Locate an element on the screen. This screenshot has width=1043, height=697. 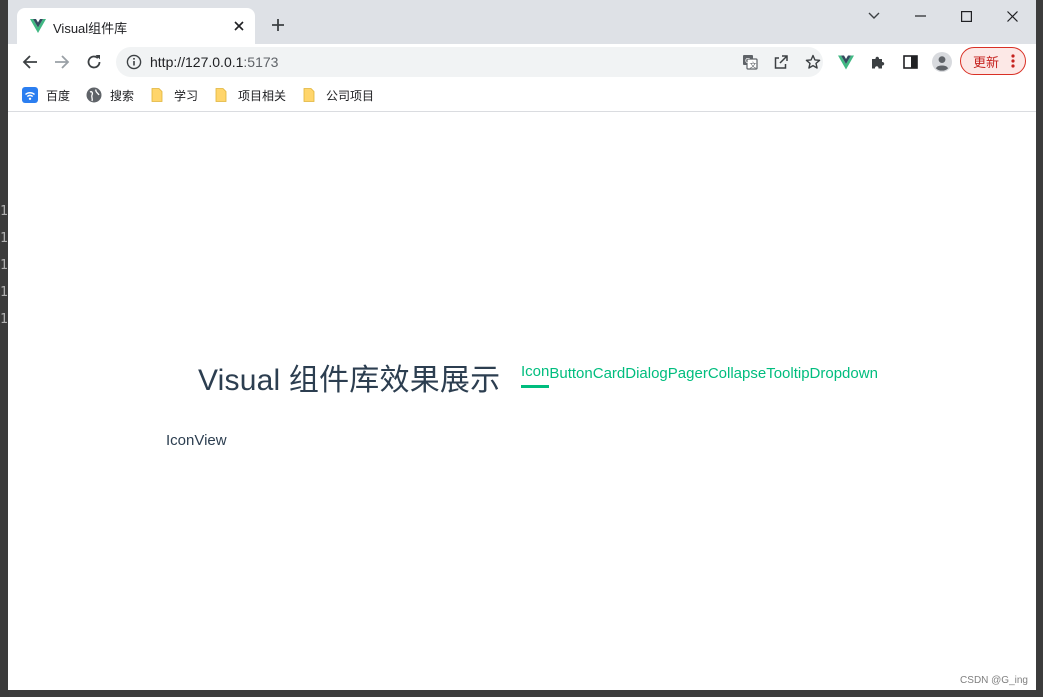
address-bar: http://127.0.0.1:5173 G文 is located at coordinates (469, 62).